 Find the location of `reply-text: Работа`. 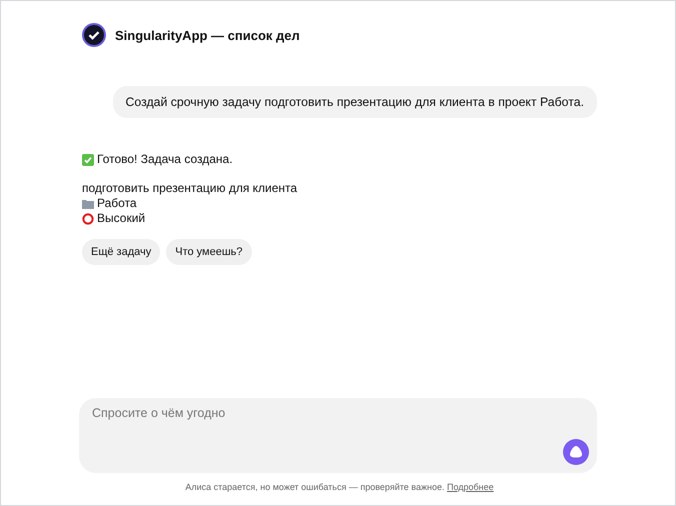

reply-text: Работа is located at coordinates (117, 203).